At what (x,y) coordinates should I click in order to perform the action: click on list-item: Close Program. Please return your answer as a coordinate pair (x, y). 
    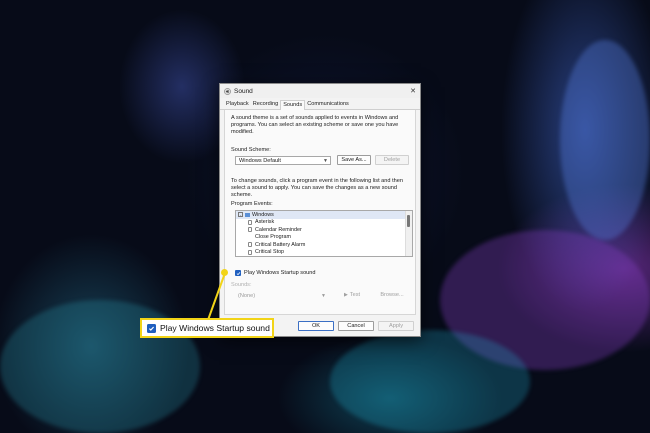
    Looking at the image, I should click on (324, 238).